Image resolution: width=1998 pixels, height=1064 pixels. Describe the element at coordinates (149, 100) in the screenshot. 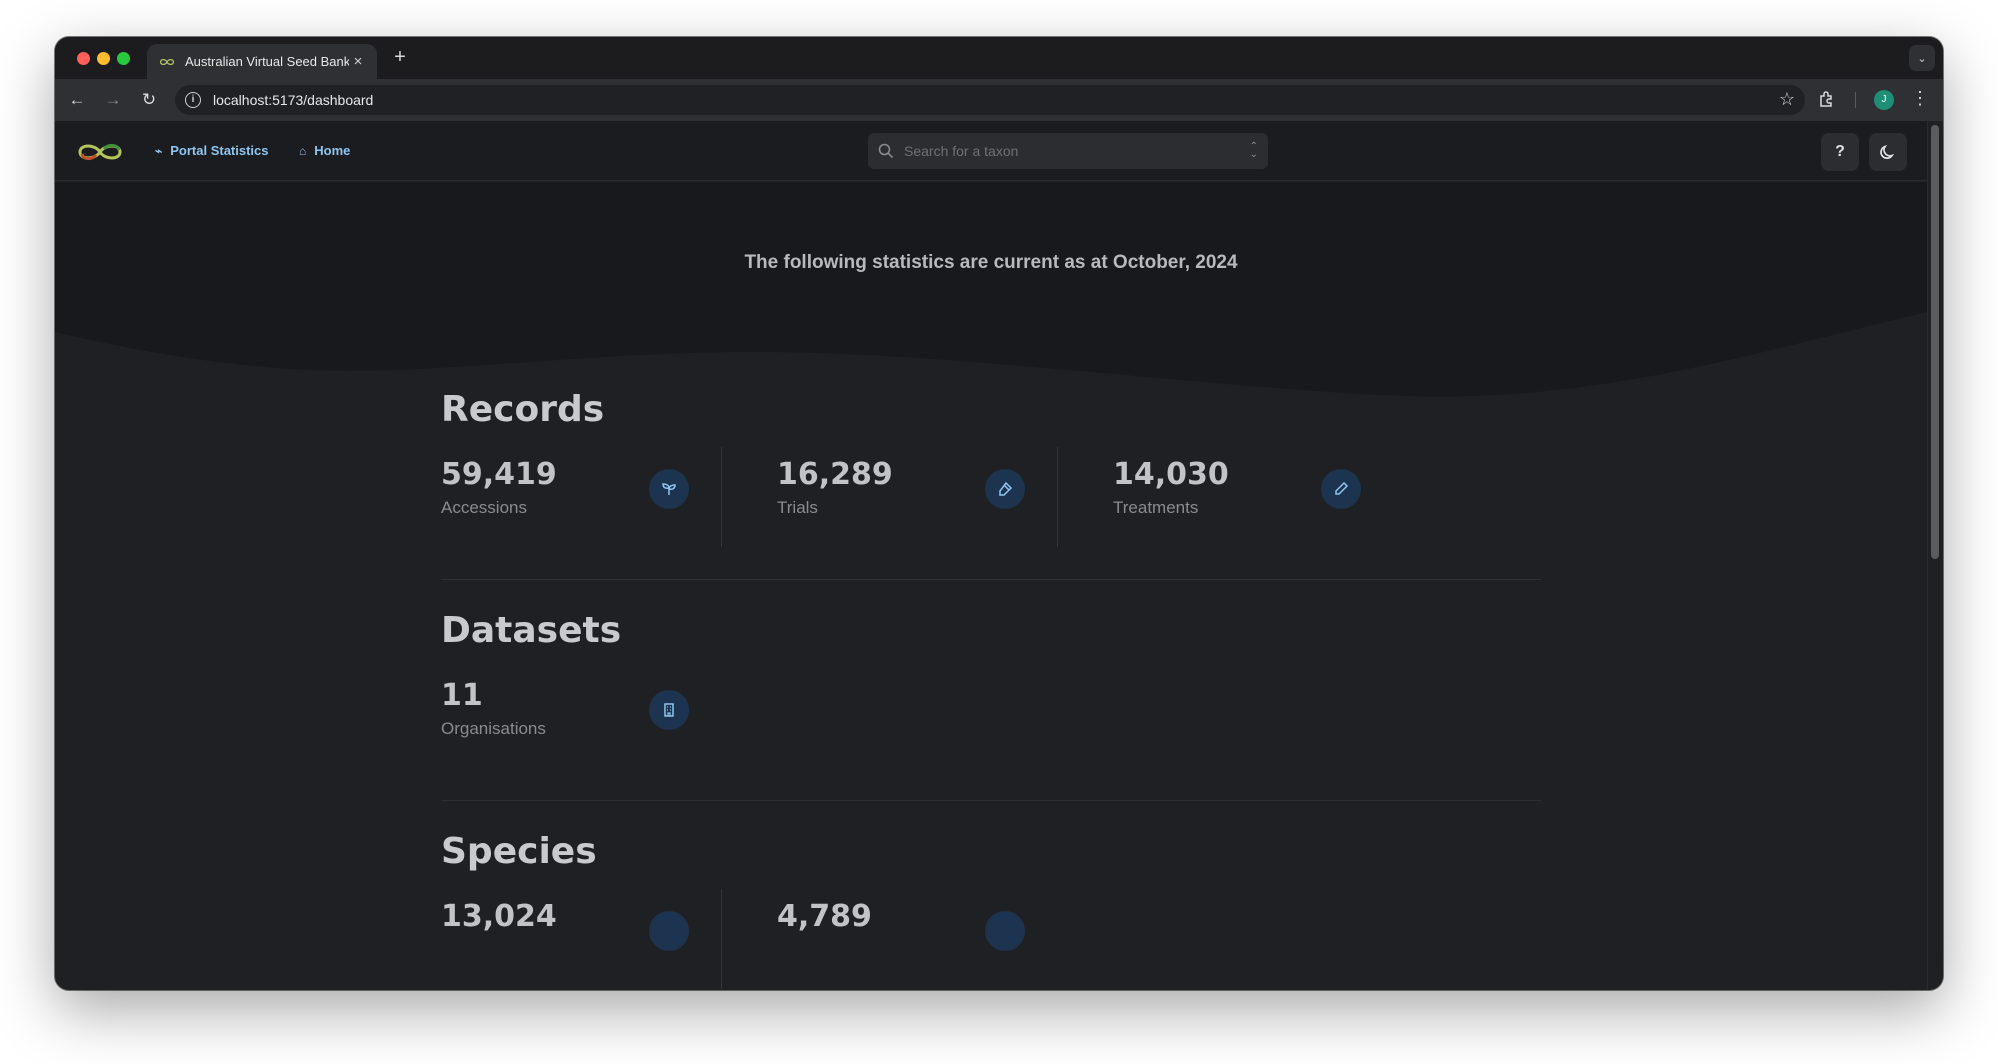

I see `reload-button: ↻` at that location.